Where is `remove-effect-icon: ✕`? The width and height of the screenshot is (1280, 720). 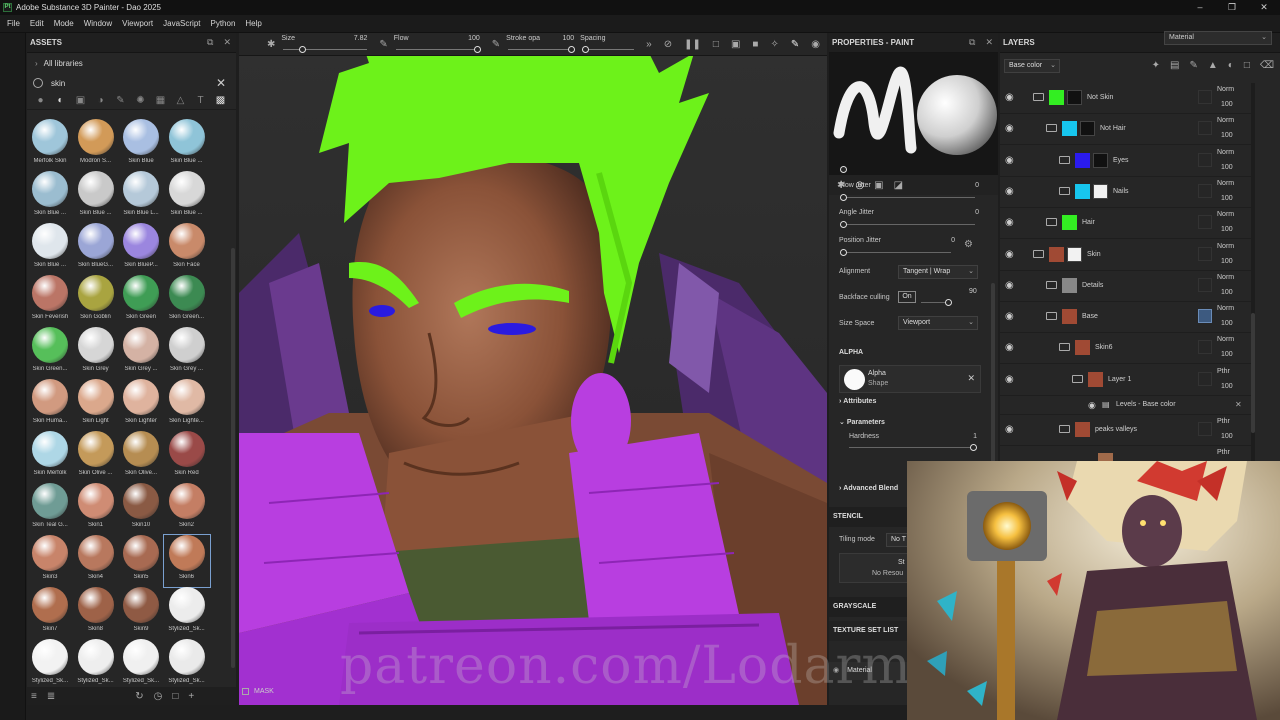 remove-effect-icon: ✕ is located at coordinates (1238, 404).